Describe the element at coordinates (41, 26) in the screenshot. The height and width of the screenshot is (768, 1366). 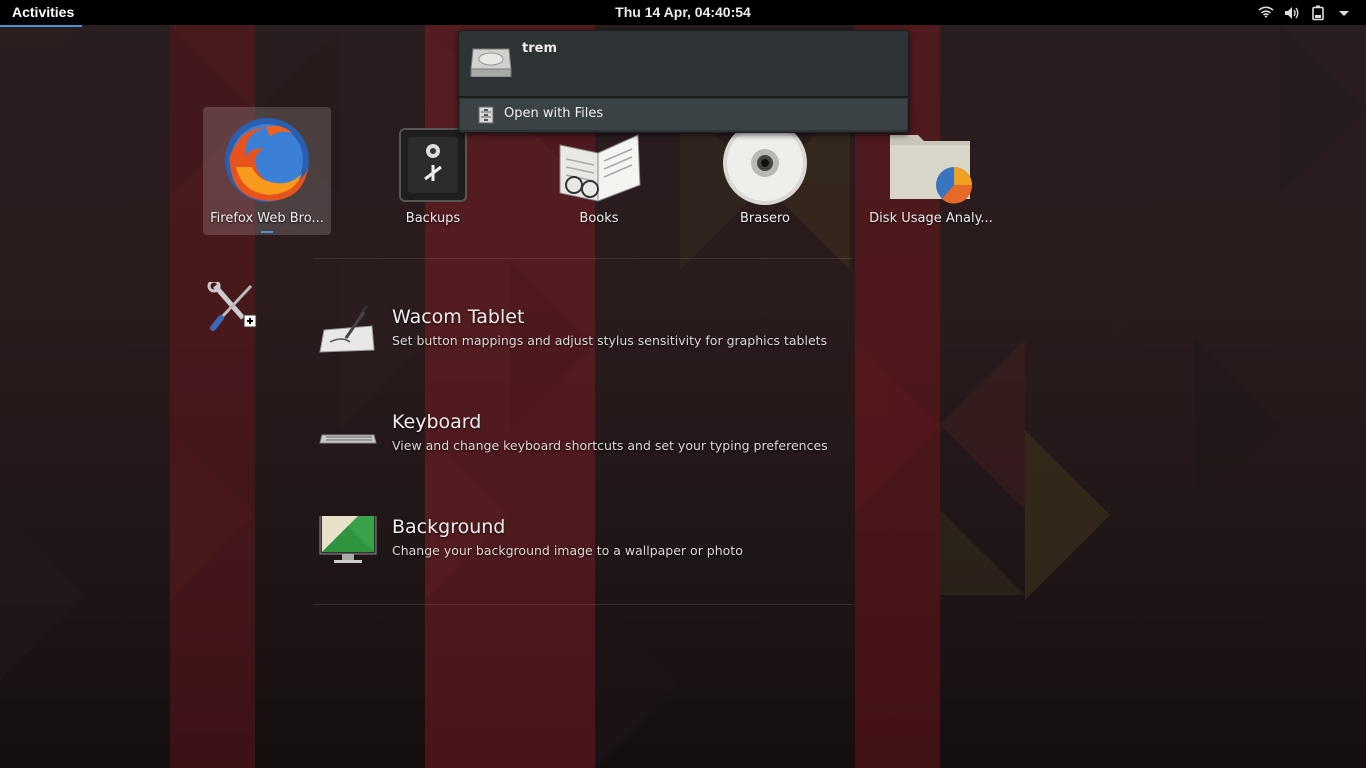
I see `activities-indicator` at that location.